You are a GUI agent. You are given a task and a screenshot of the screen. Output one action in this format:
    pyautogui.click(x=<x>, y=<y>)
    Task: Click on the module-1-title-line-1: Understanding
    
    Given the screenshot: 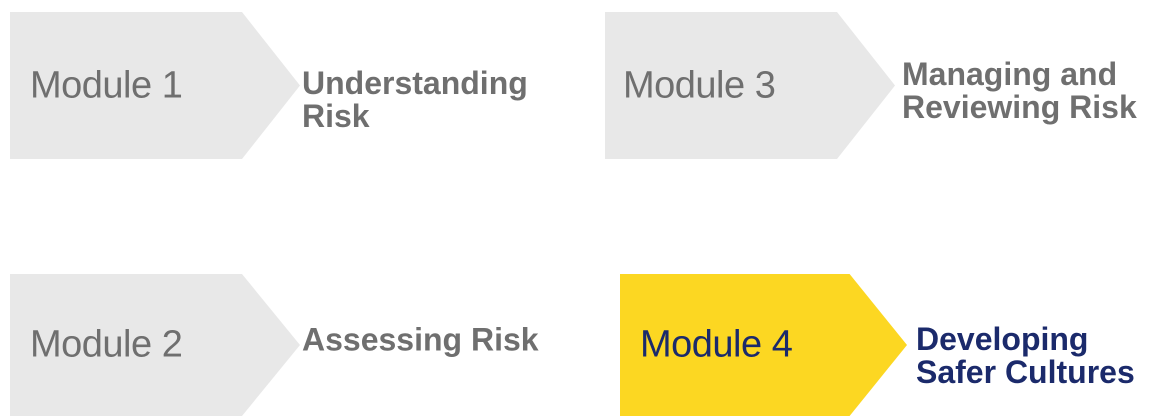 What is the action you would take?
    pyautogui.click(x=415, y=83)
    